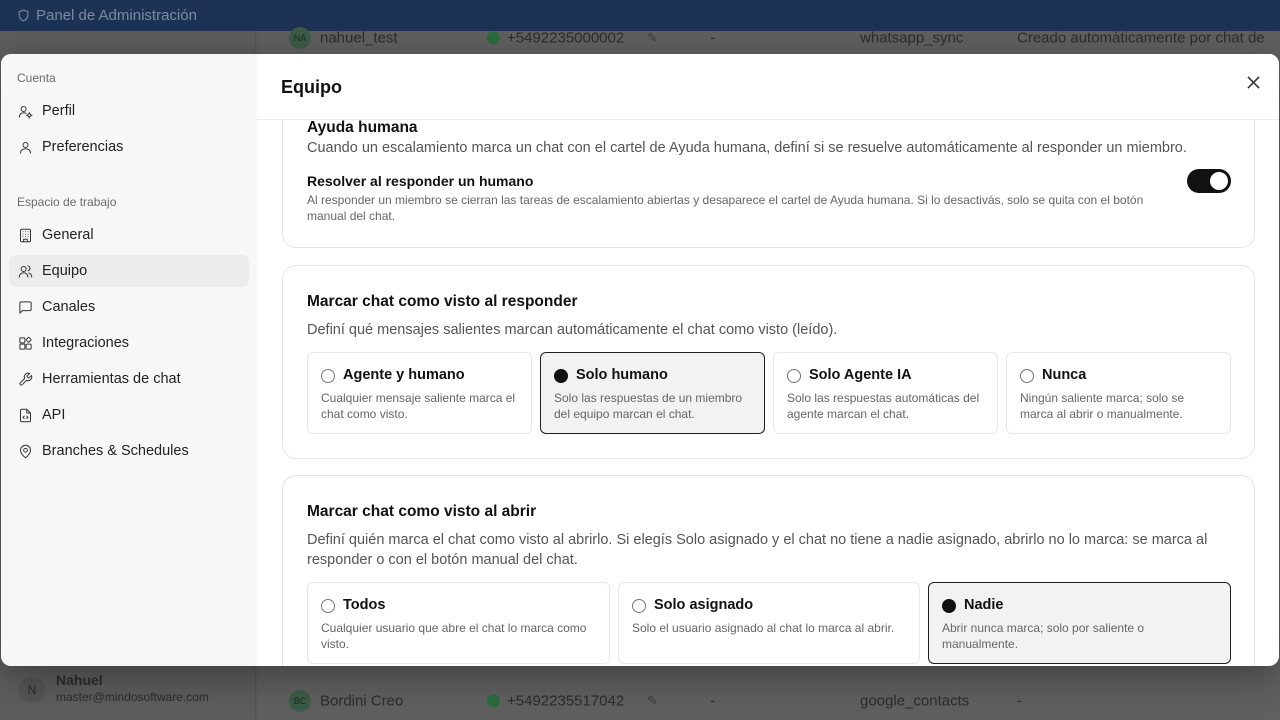 The width and height of the screenshot is (1280, 720). I want to click on contact-phone: +5492235517042, so click(566, 701).